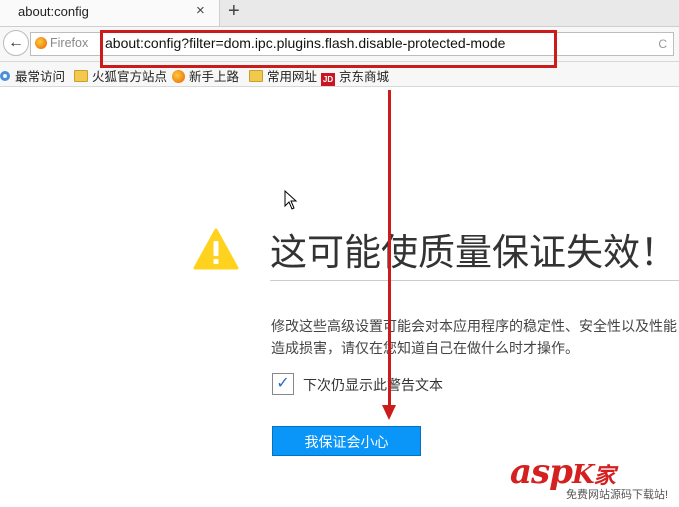 The width and height of the screenshot is (679, 507). Describe the element at coordinates (200, 10) in the screenshot. I see `tab-close-icon: ×` at that location.